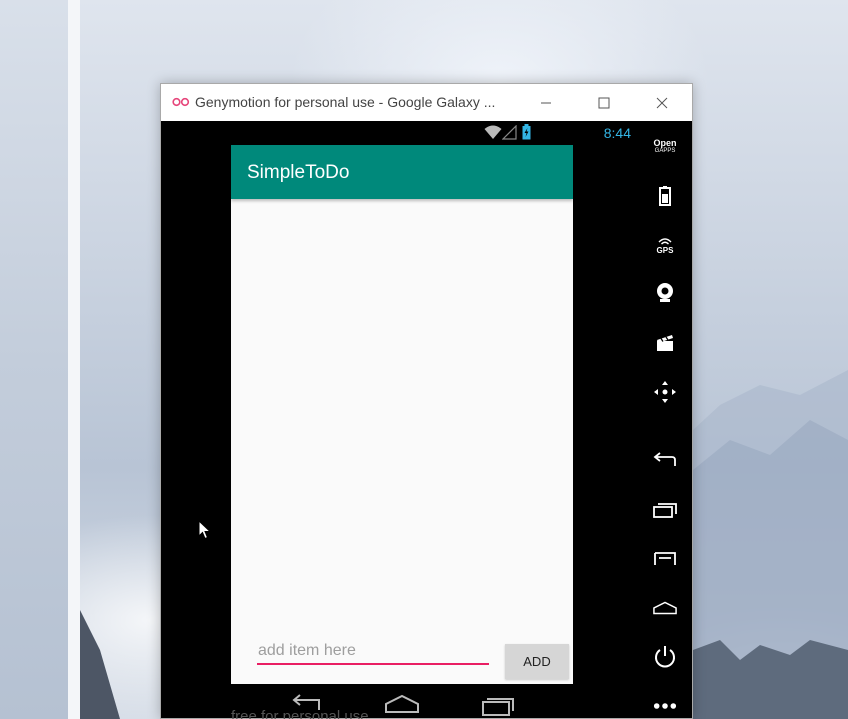 The width and height of the screenshot is (848, 719). I want to click on menu-tool-button, so click(665, 559).